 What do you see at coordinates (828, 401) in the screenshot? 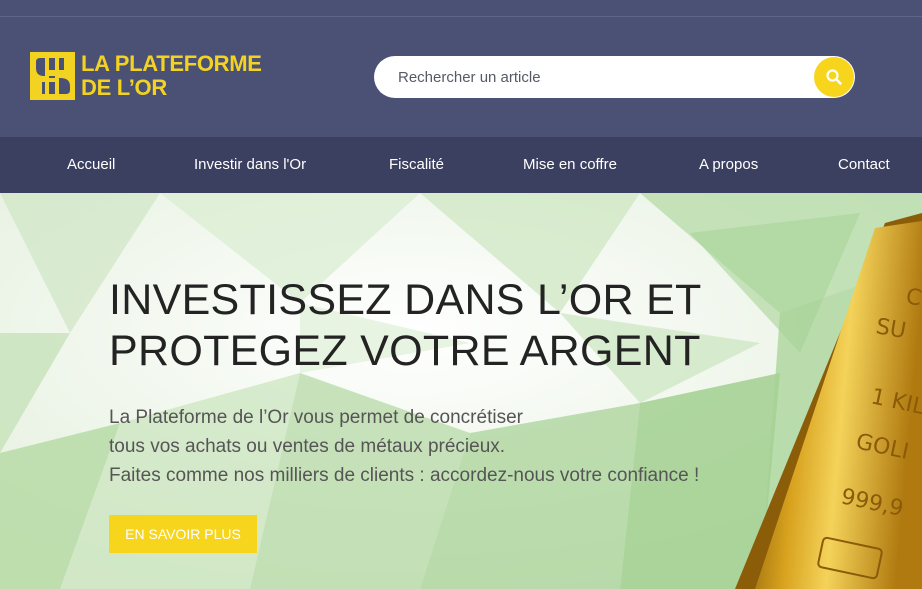
I see `gold-bar-image: C SU 1 KIL GOLI 999,9` at bounding box center [828, 401].